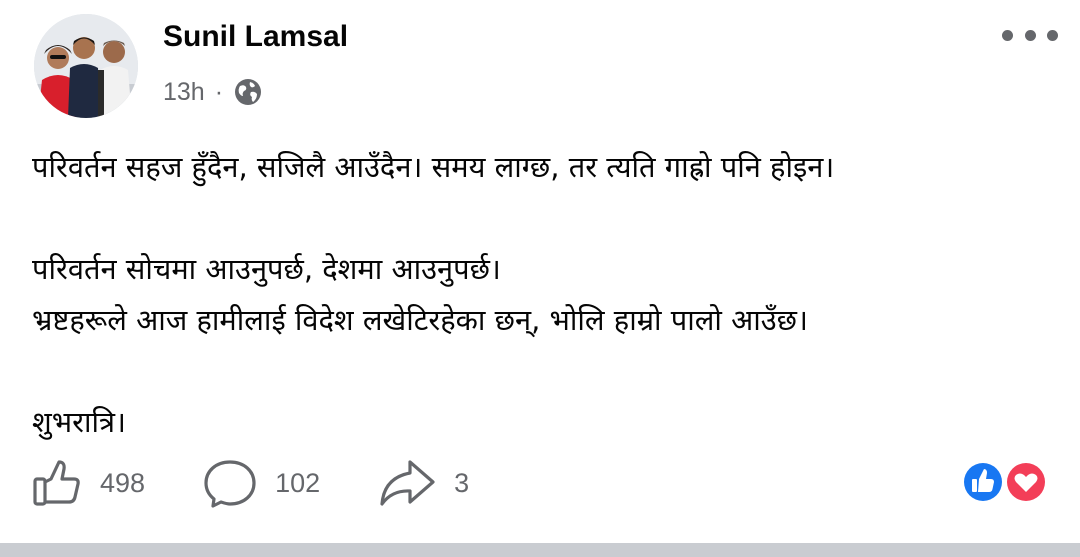  I want to click on post-actions: 498 102 3, so click(279, 483).